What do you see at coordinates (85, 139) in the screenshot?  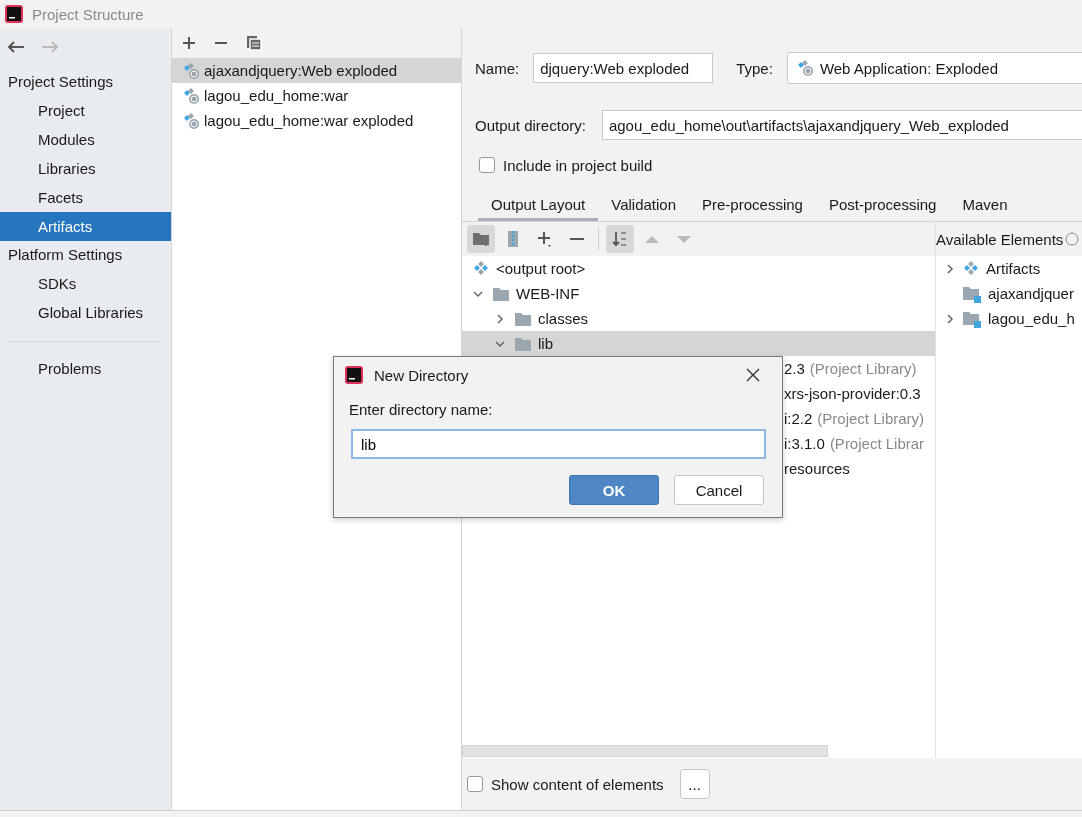 I see `sidebar-item: Modules` at bounding box center [85, 139].